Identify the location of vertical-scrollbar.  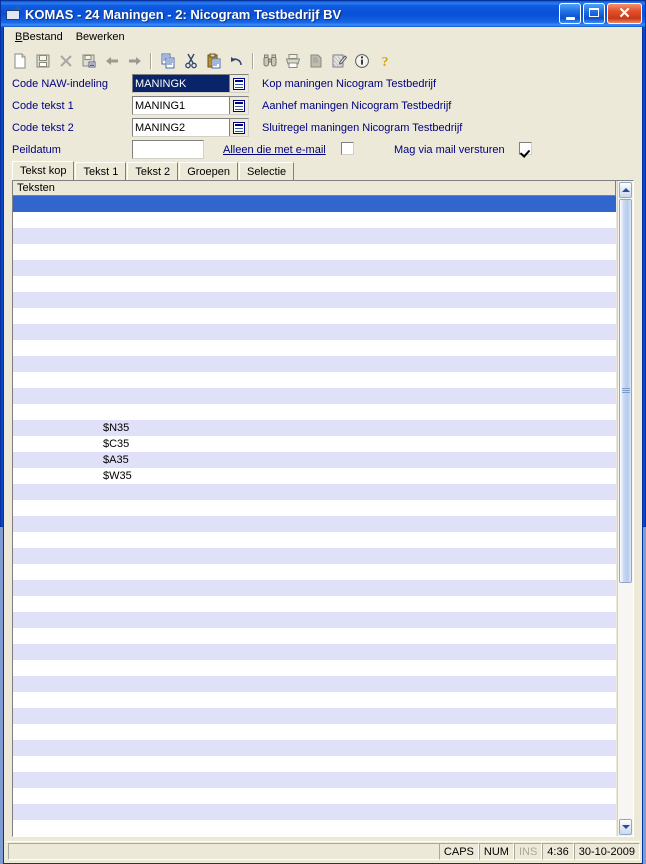
(625, 508).